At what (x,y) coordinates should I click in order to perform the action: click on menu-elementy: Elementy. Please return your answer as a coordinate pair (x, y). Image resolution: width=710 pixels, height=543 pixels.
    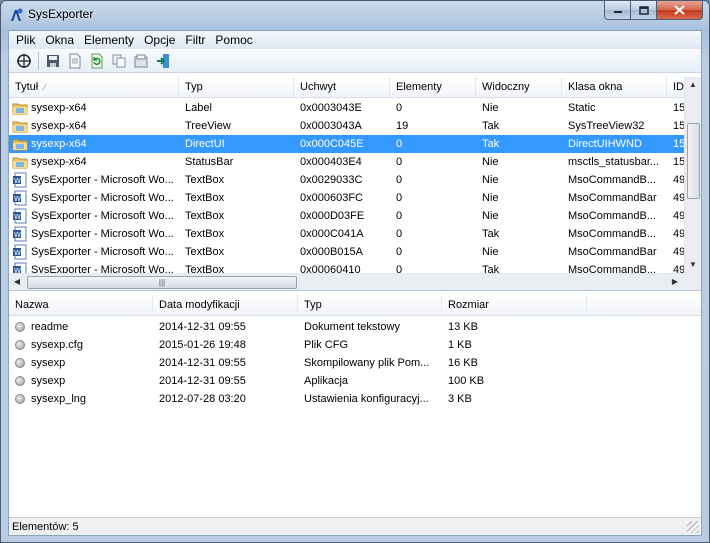
    Looking at the image, I should click on (109, 40).